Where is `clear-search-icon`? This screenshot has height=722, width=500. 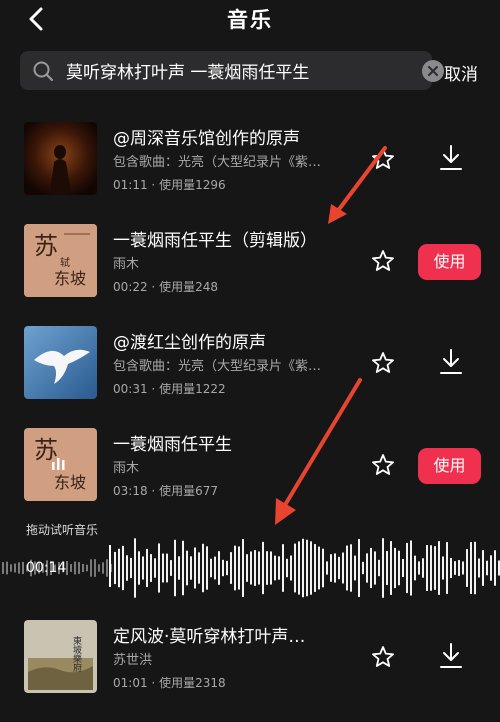
clear-search-icon is located at coordinates (433, 71).